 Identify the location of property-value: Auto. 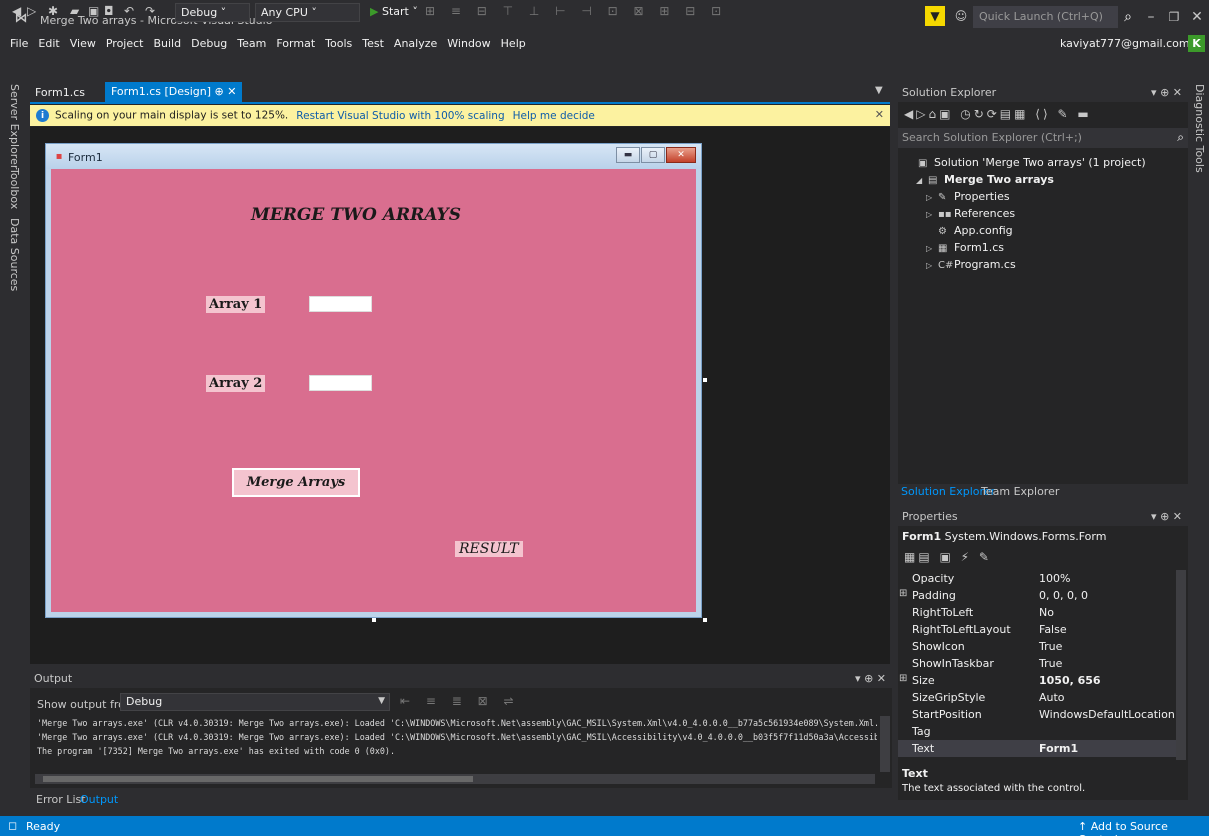
(1052, 697).